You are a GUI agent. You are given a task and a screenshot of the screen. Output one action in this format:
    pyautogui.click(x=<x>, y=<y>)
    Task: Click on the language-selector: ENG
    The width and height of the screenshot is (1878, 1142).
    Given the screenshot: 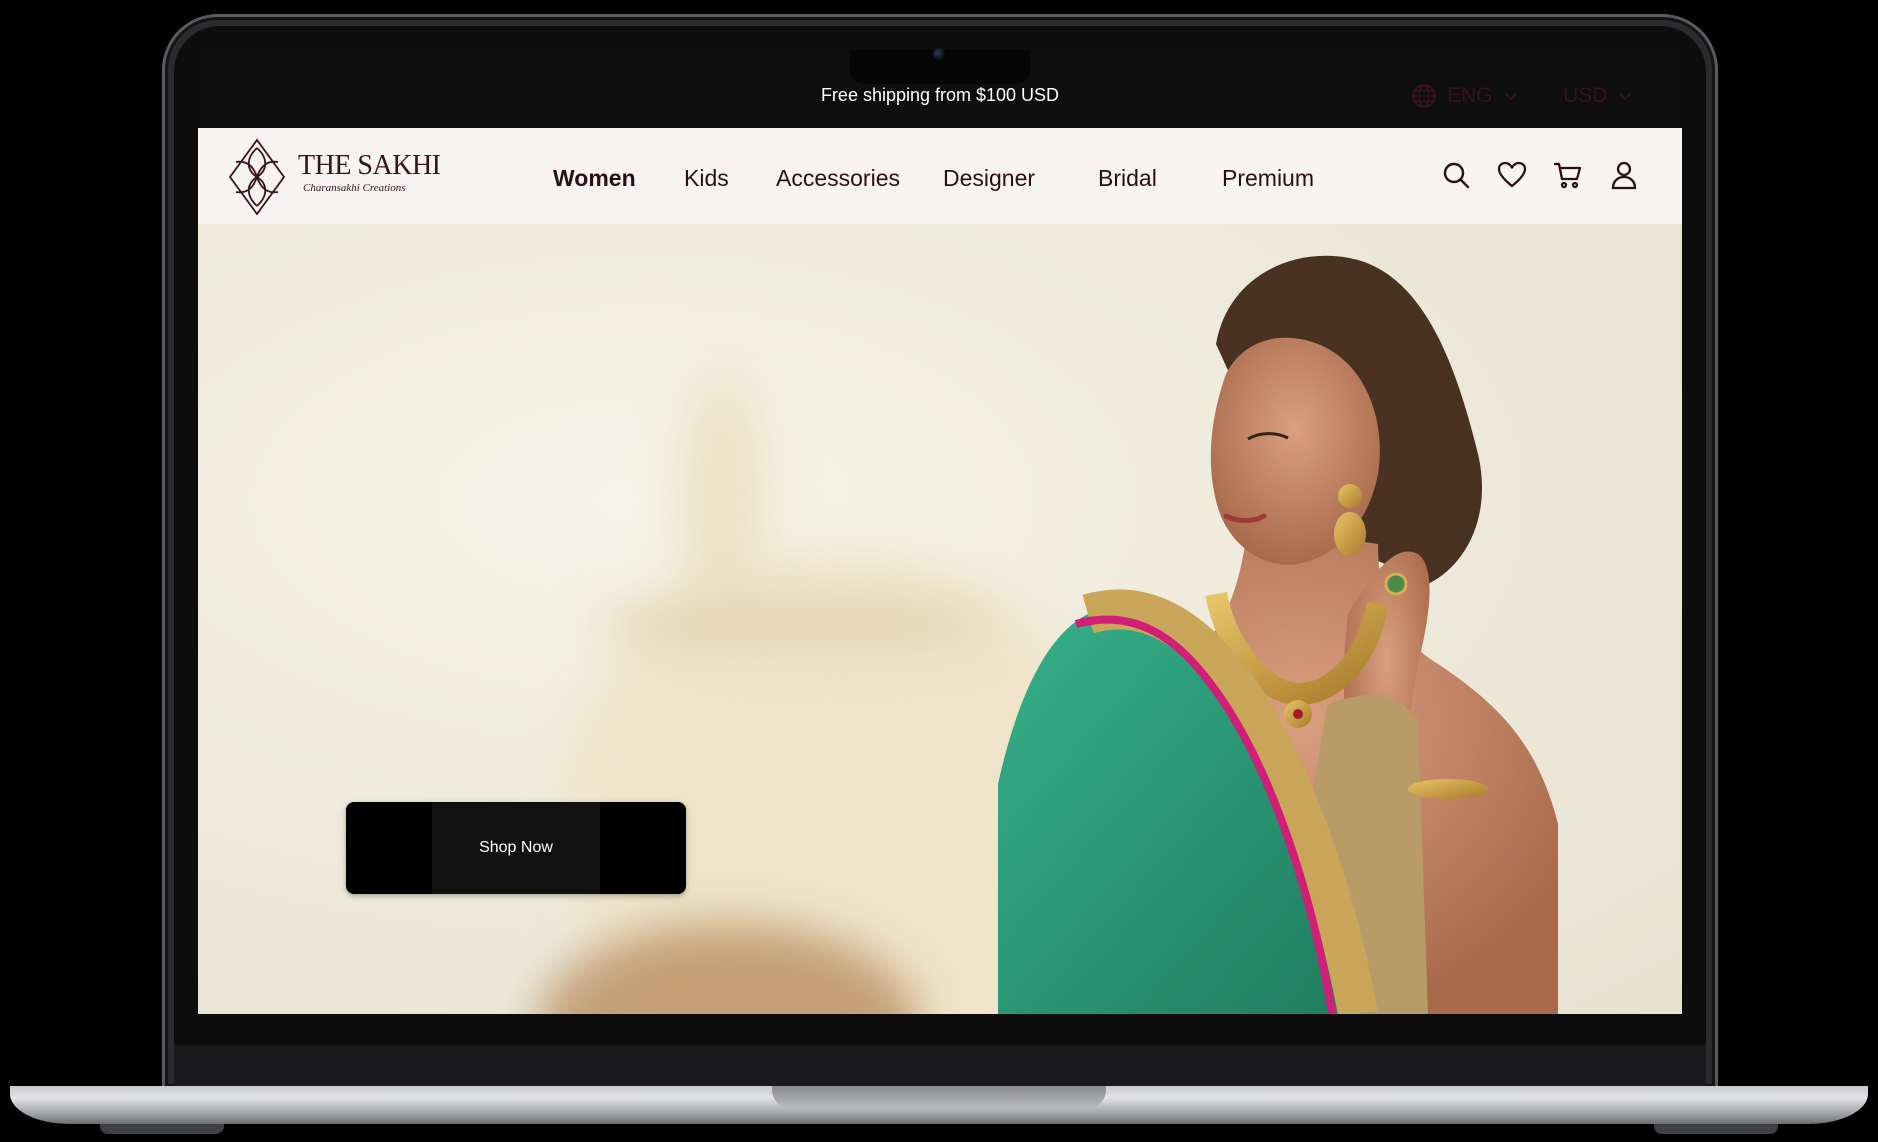 What is the action you would take?
    pyautogui.click(x=1465, y=96)
    